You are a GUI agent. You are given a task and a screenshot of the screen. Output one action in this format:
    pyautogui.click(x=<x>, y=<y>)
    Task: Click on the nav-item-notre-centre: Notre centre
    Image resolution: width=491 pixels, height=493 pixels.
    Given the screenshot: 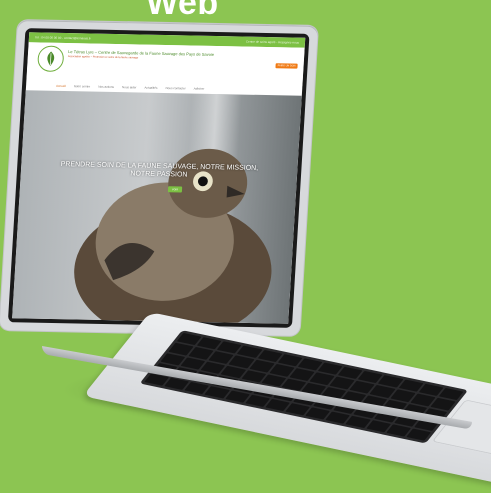 What is the action you would take?
    pyautogui.click(x=82, y=86)
    